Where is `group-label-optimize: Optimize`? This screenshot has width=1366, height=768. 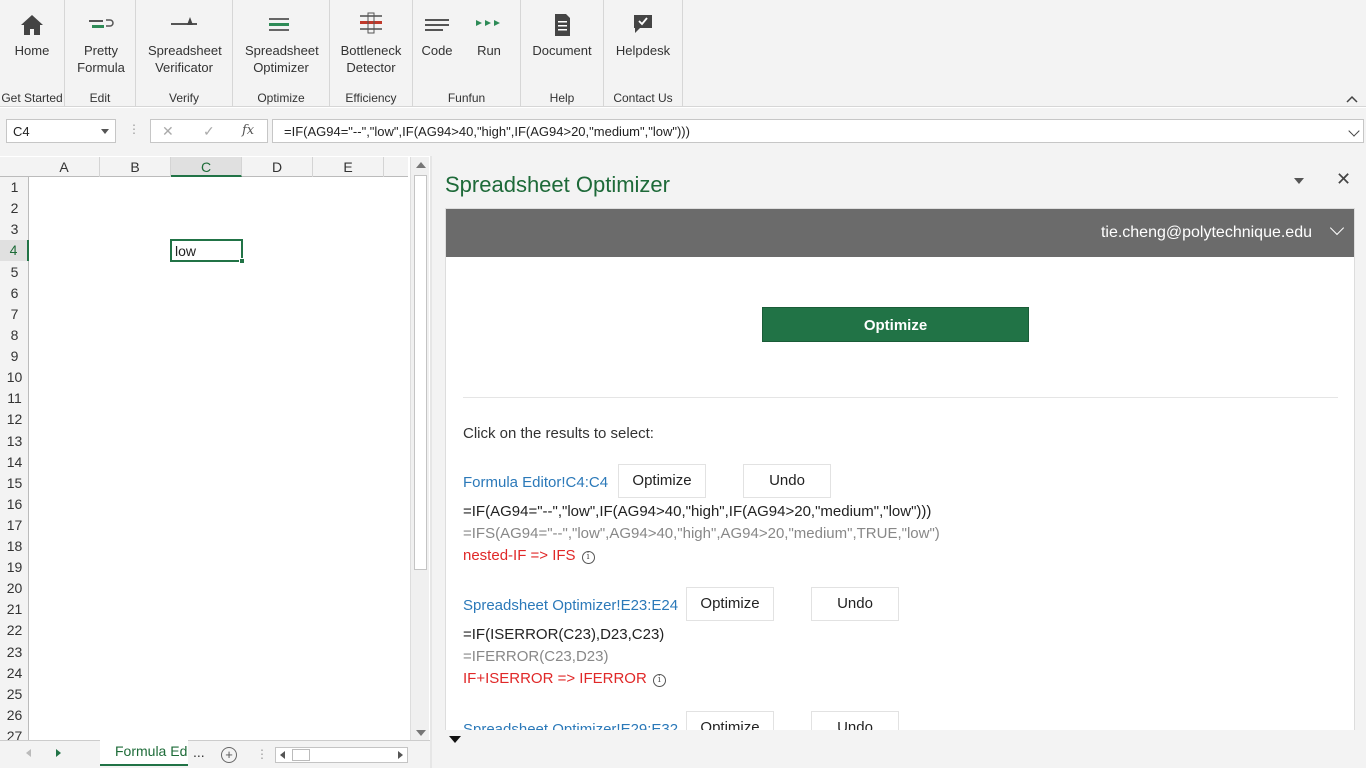
group-label-optimize: Optimize is located at coordinates (281, 98).